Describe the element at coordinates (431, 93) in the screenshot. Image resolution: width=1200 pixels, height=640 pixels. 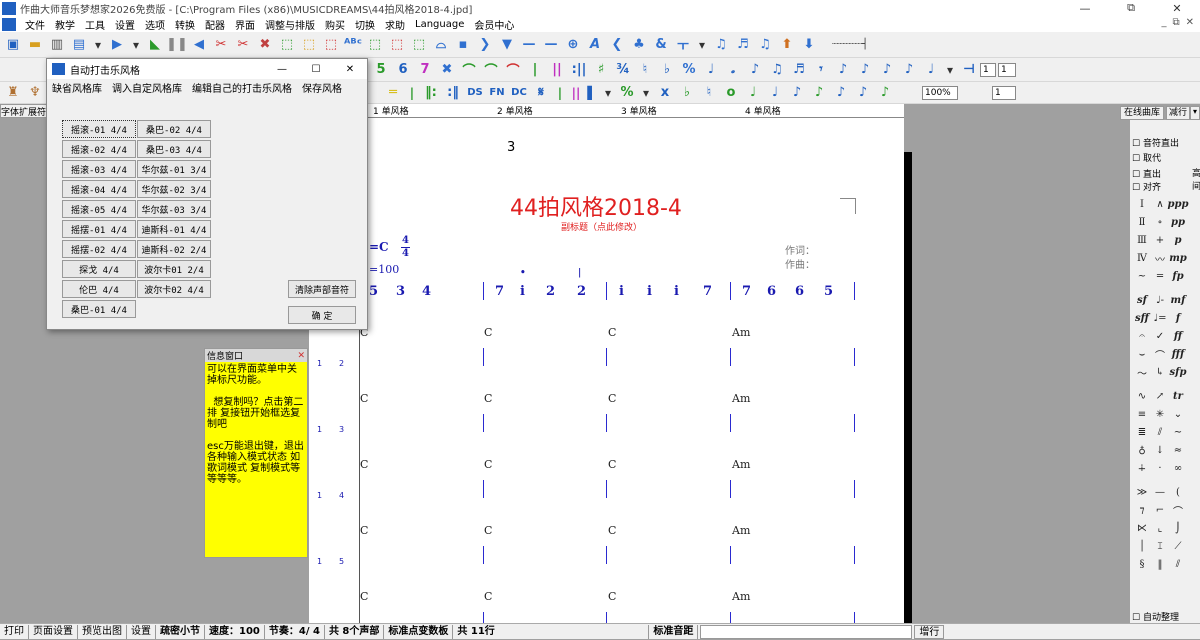
I see `repeat-start-icon: ‖:` at that location.